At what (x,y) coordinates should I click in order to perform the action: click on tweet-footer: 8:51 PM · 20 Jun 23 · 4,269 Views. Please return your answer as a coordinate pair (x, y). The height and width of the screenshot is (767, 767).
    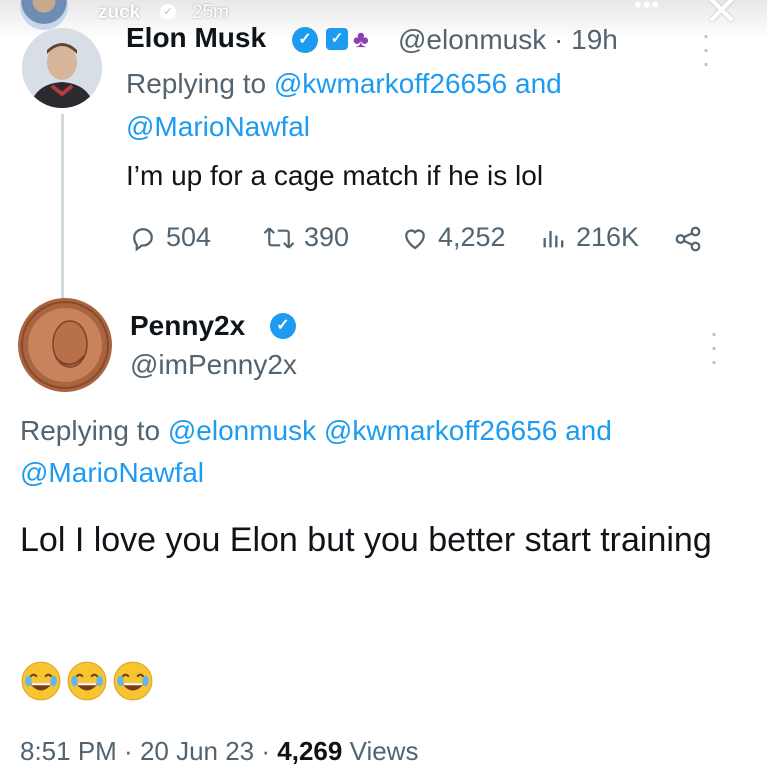
    Looking at the image, I should click on (219, 751).